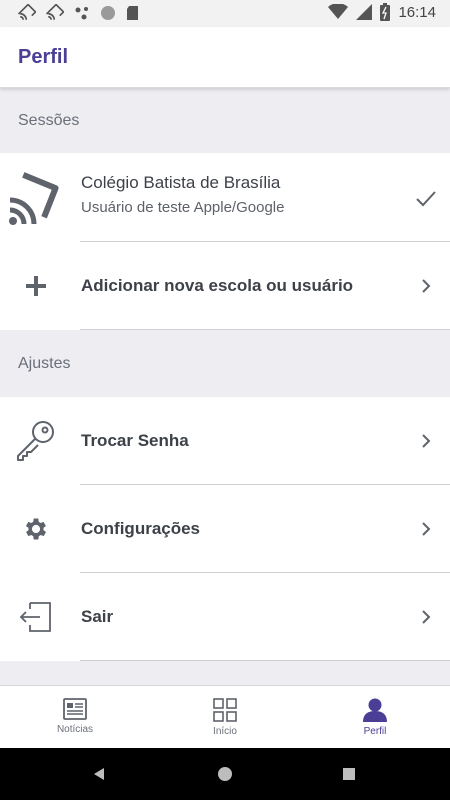 The width and height of the screenshot is (450, 800). What do you see at coordinates (135, 440) in the screenshot?
I see `change-password-label: Trocar Senha` at bounding box center [135, 440].